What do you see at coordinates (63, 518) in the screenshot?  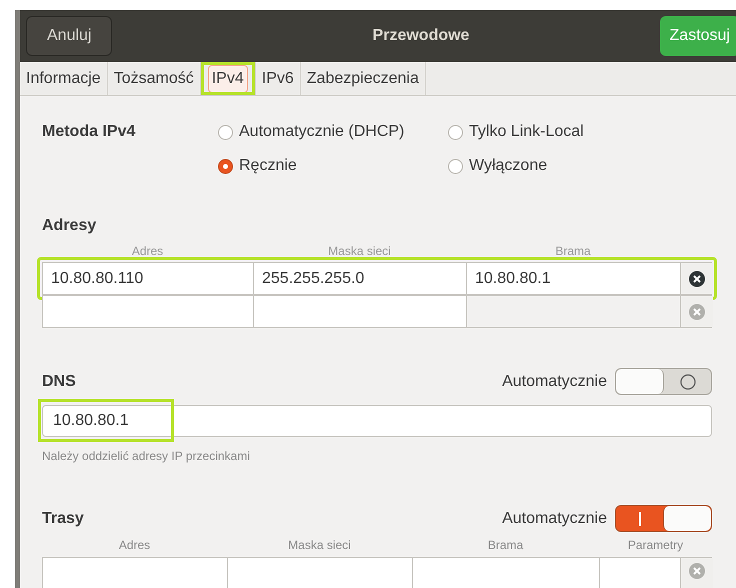 I see `section-title: Trasy` at bounding box center [63, 518].